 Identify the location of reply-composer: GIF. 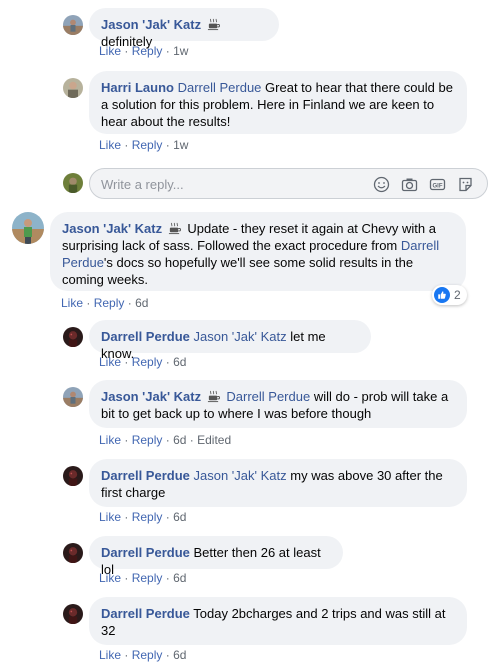
(288, 183).